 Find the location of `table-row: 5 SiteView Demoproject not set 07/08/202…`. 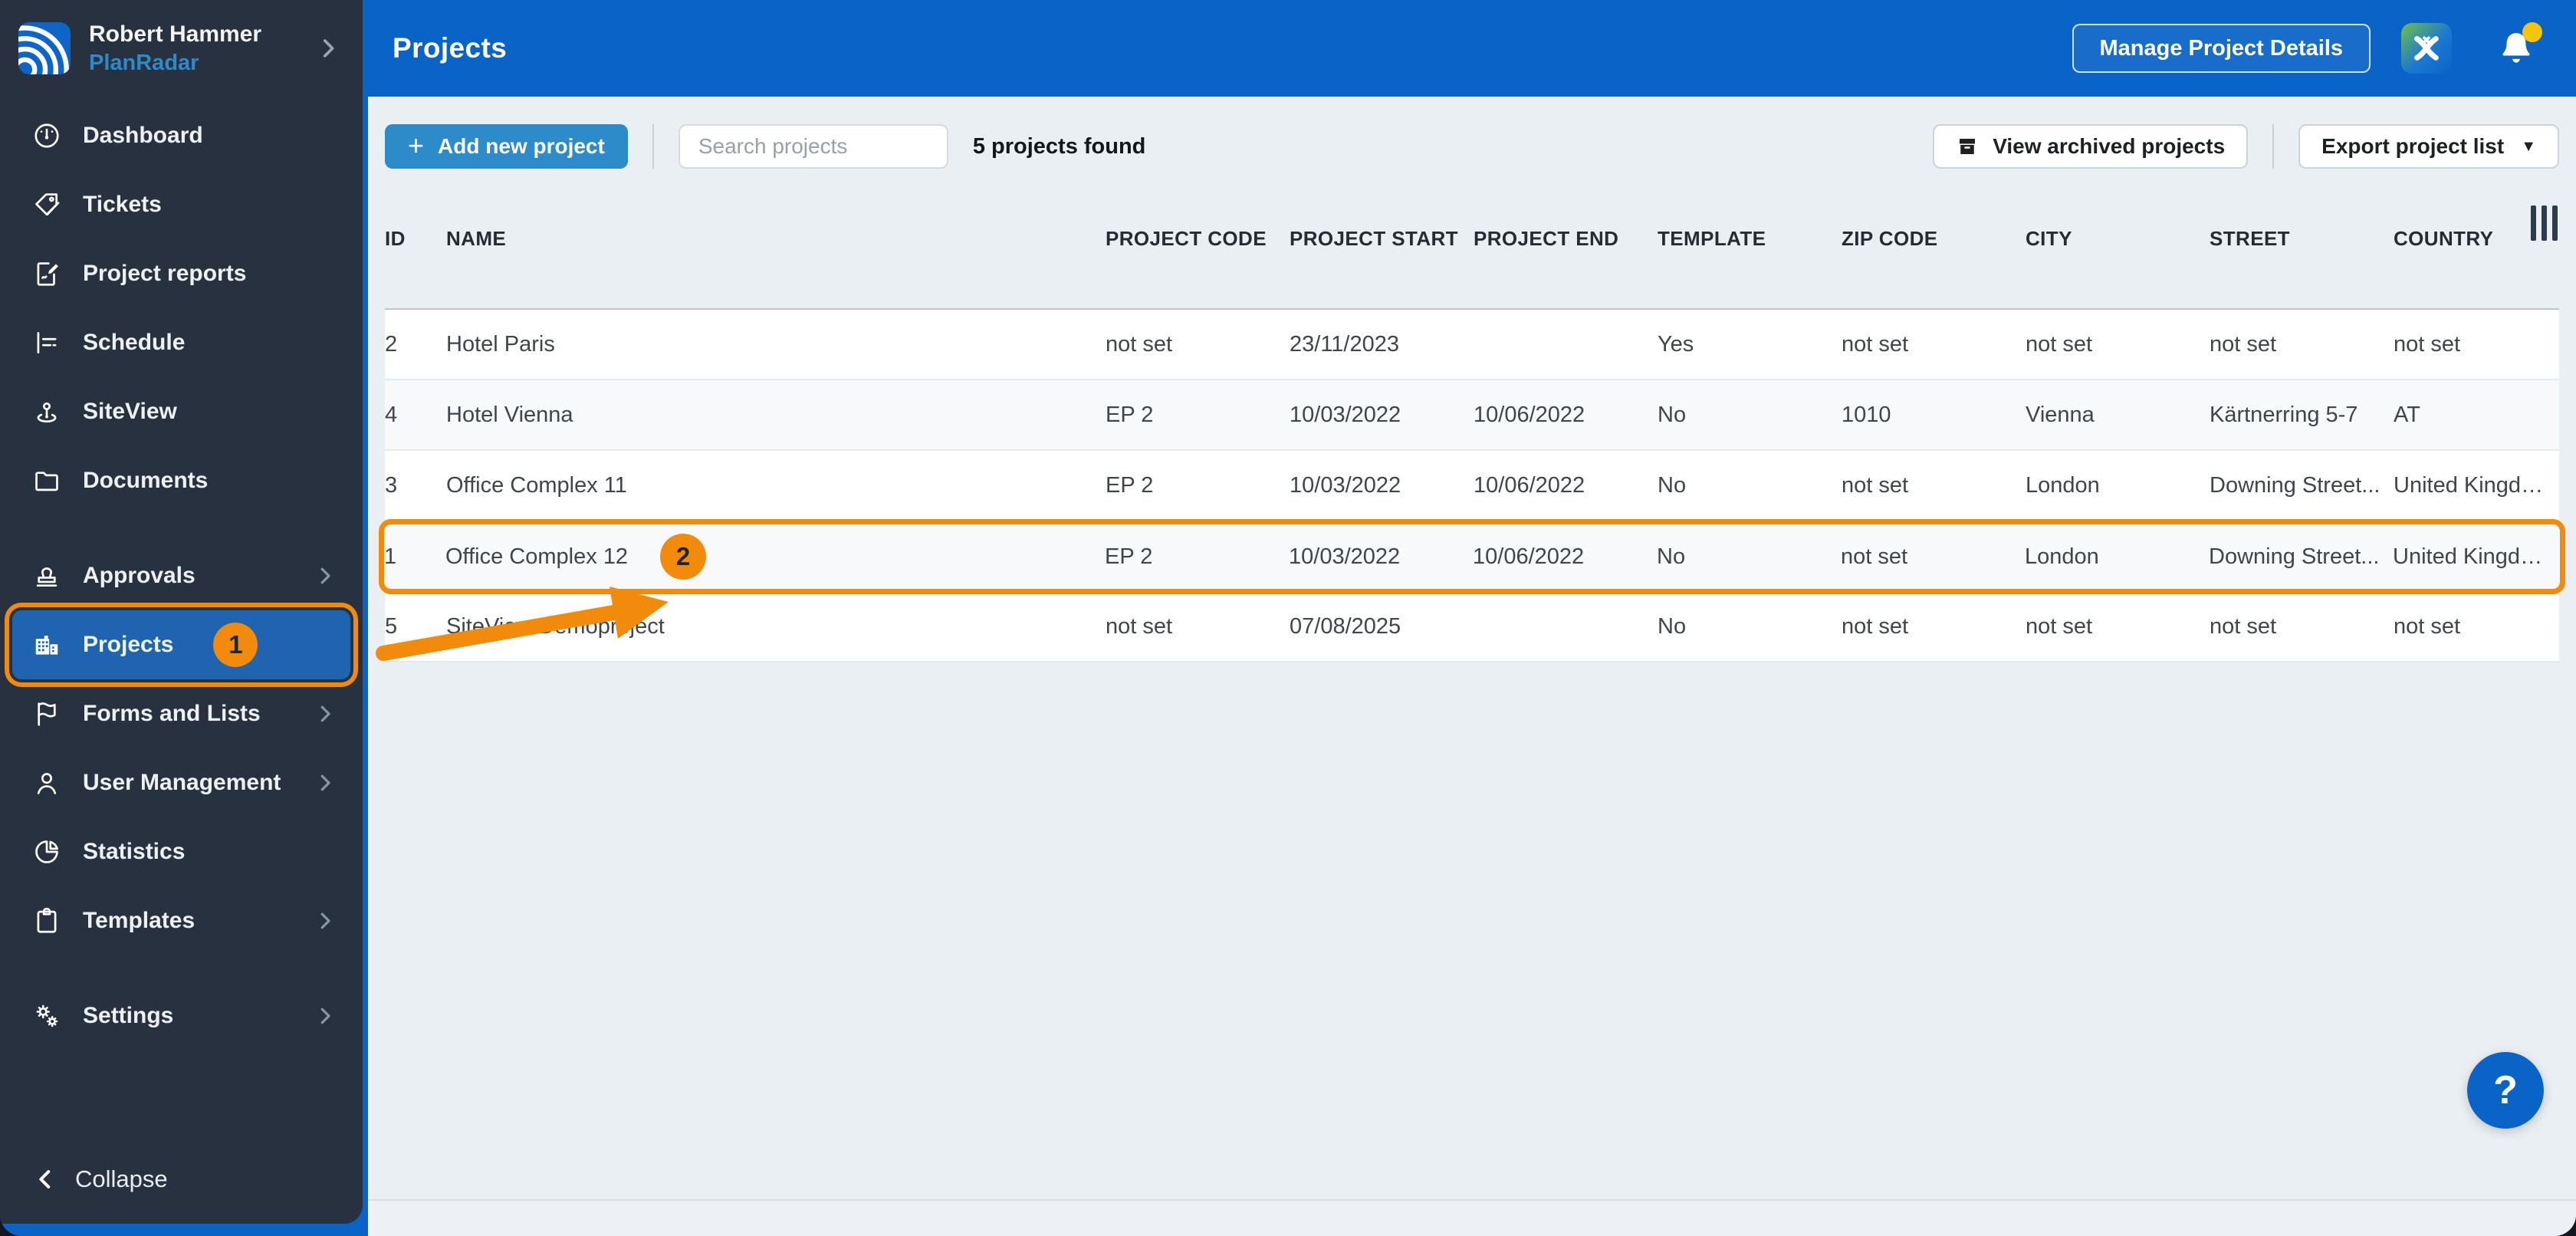

table-row: 5 SiteView Demoproject not set 07/08/202… is located at coordinates (1472, 627).